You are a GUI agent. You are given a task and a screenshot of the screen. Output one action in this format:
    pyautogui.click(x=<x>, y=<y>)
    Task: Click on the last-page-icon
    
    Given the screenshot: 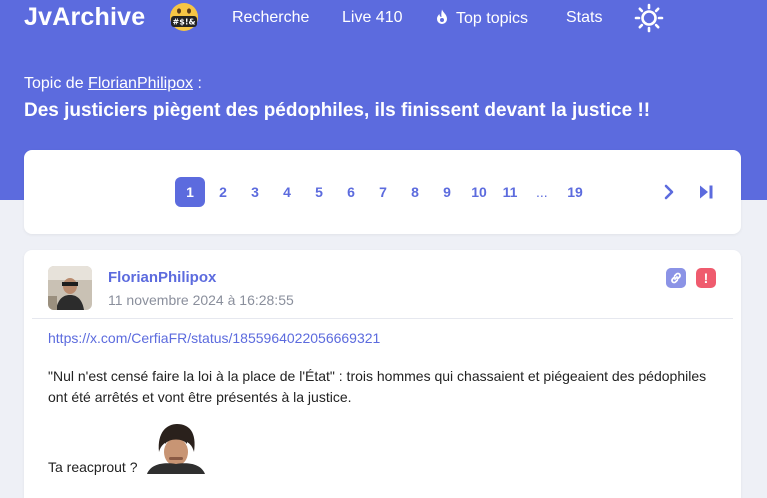 What is the action you would take?
    pyautogui.click(x=706, y=192)
    